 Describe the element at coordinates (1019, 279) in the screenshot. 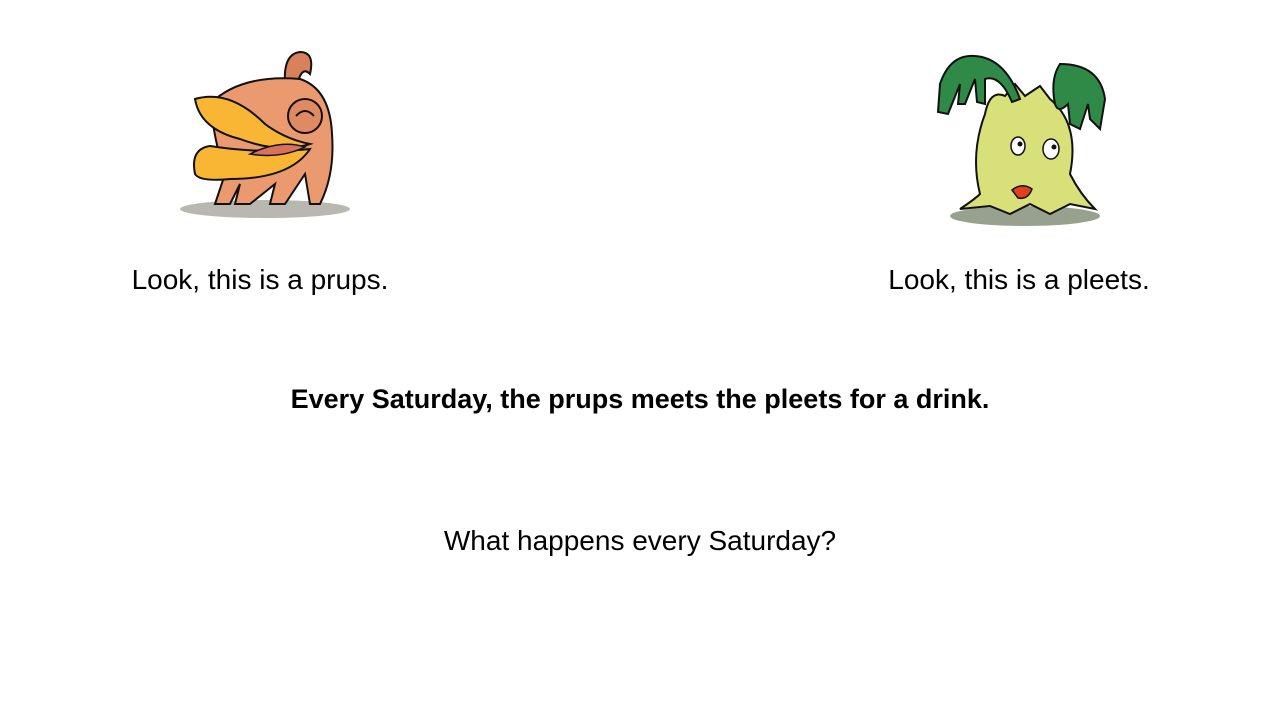

I see `pleets-caption: Look, this is a pleets.` at that location.